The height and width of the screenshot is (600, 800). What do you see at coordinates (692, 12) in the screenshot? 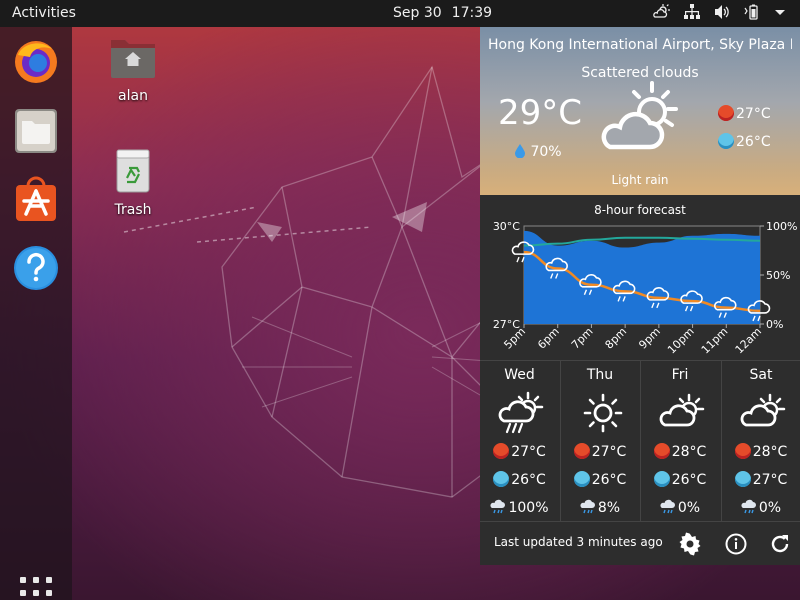
I see `network-icon` at bounding box center [692, 12].